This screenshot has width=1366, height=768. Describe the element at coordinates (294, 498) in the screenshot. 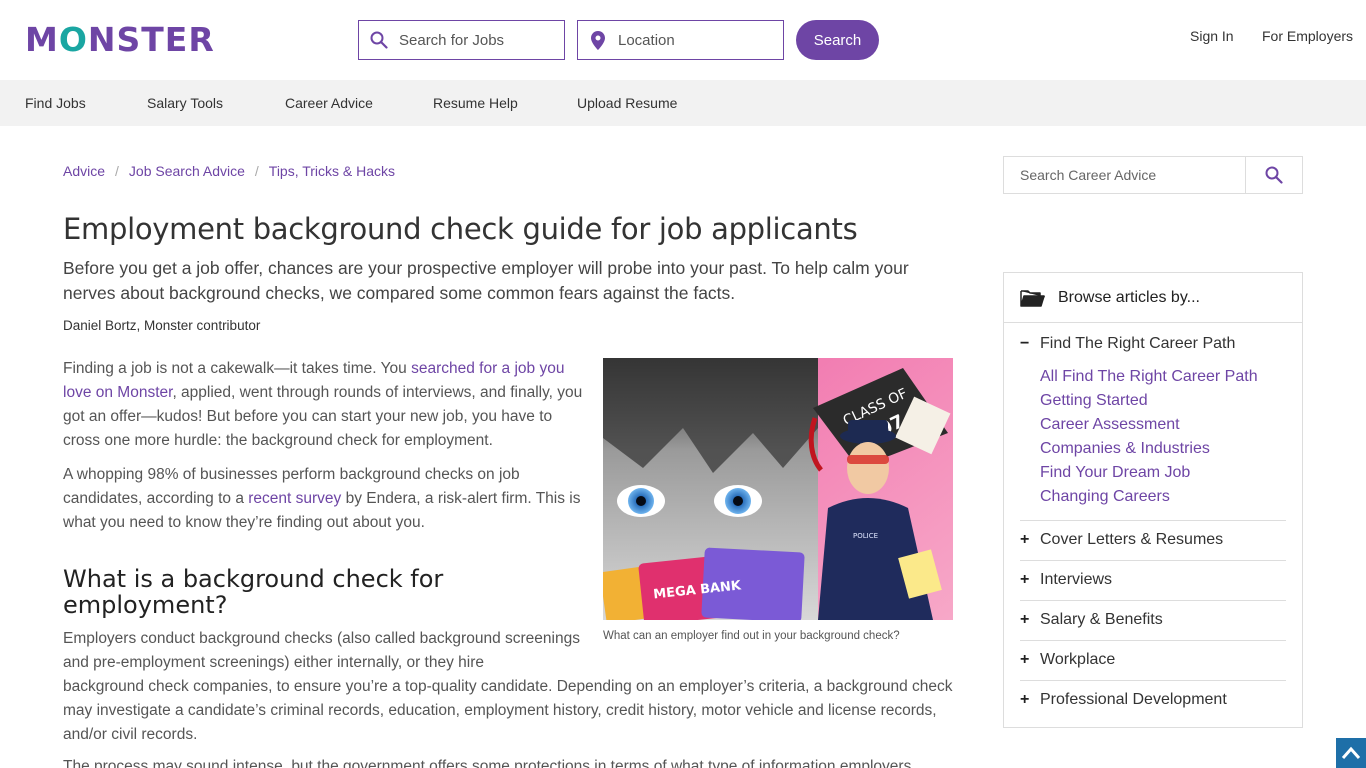

I see `recent-survey-link: recent survey` at that location.